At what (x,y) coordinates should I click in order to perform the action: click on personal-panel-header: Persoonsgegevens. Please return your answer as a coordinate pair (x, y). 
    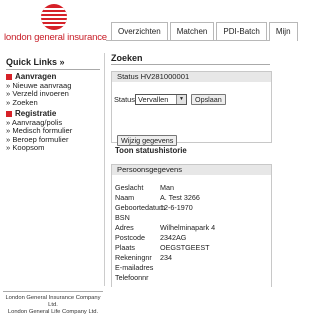
    Looking at the image, I should click on (191, 170).